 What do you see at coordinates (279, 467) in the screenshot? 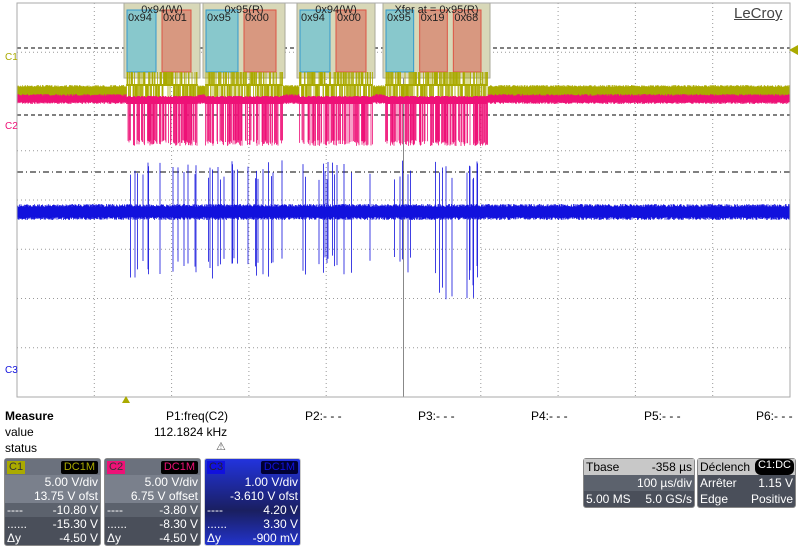
I see `c3-coupling: DC1M` at bounding box center [279, 467].